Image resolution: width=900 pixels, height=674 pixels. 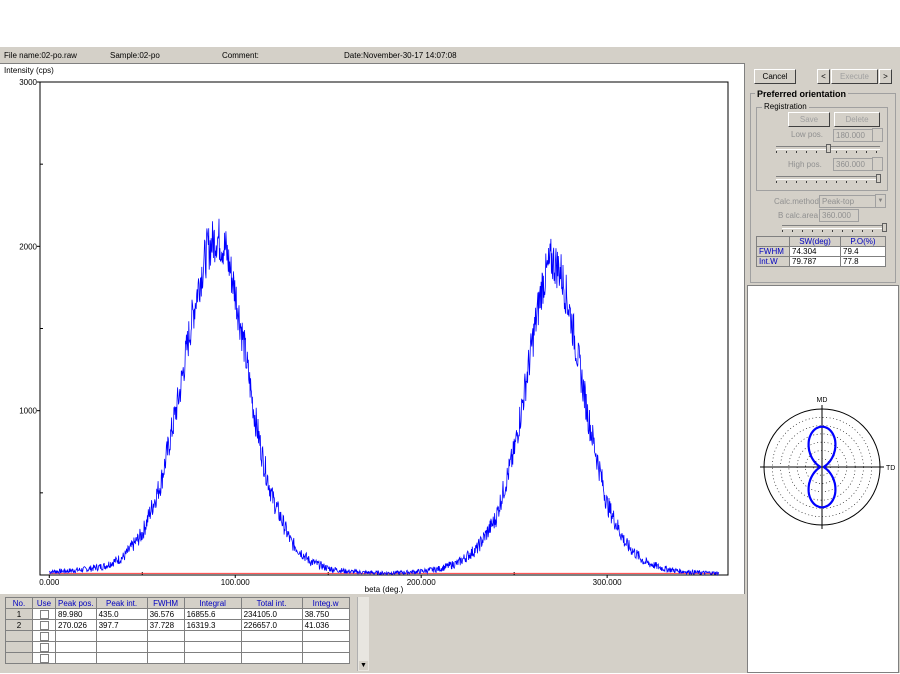 I want to click on peak-int-cell: 435.0, so click(x=121, y=614).